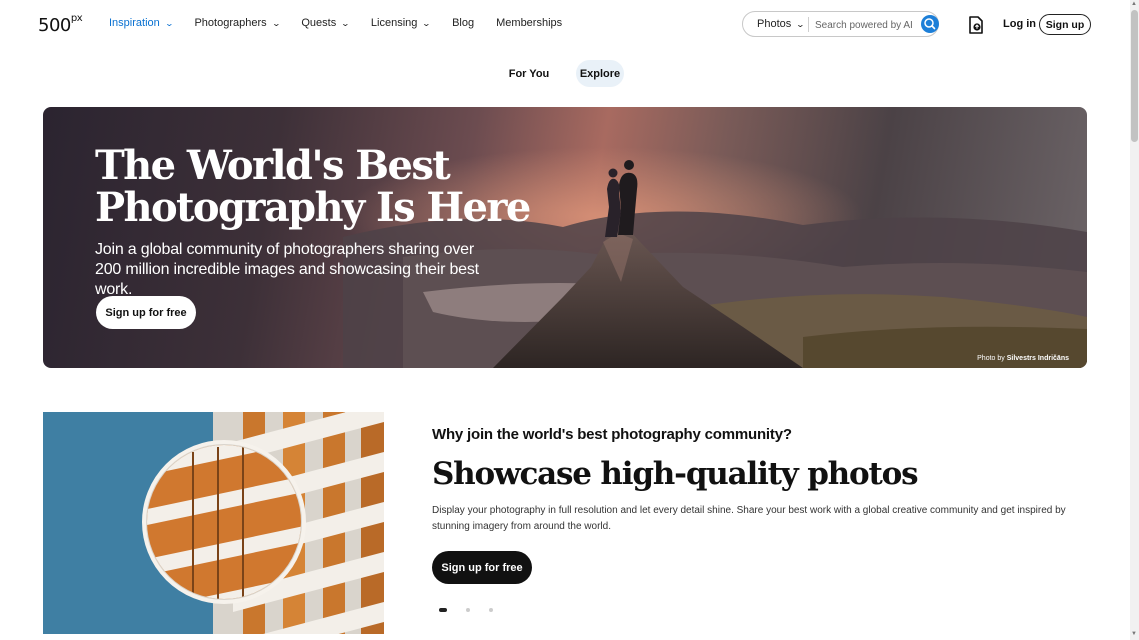  I want to click on hero-signup-button: Sign up for free, so click(146, 312).